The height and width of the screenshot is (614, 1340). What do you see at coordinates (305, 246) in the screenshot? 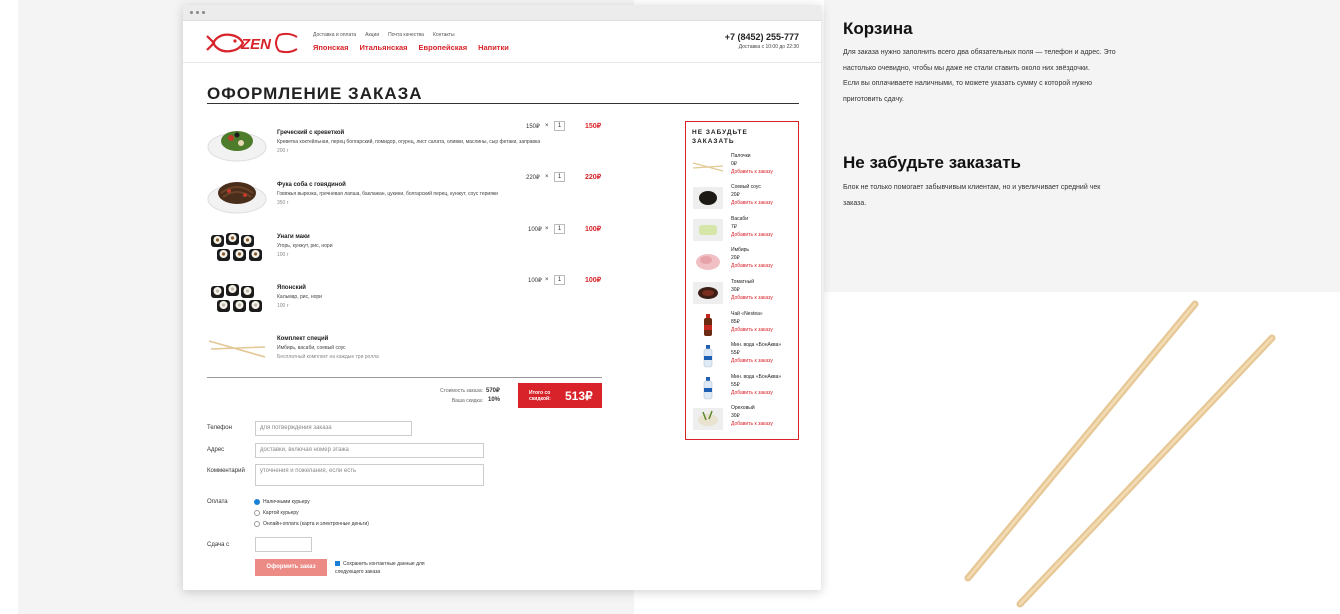
I see `item-description: Угорь, кунжут, рис, нори` at bounding box center [305, 246].